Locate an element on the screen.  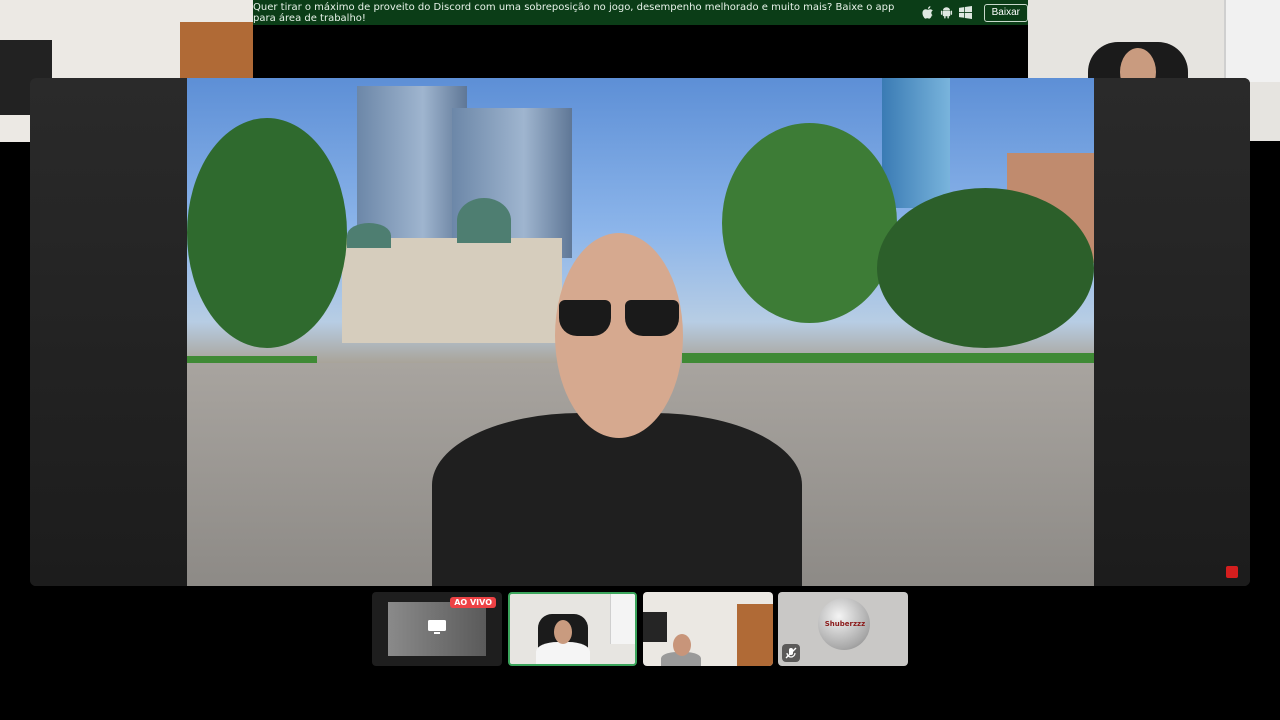
monitor-background is located at coordinates (655, 627).